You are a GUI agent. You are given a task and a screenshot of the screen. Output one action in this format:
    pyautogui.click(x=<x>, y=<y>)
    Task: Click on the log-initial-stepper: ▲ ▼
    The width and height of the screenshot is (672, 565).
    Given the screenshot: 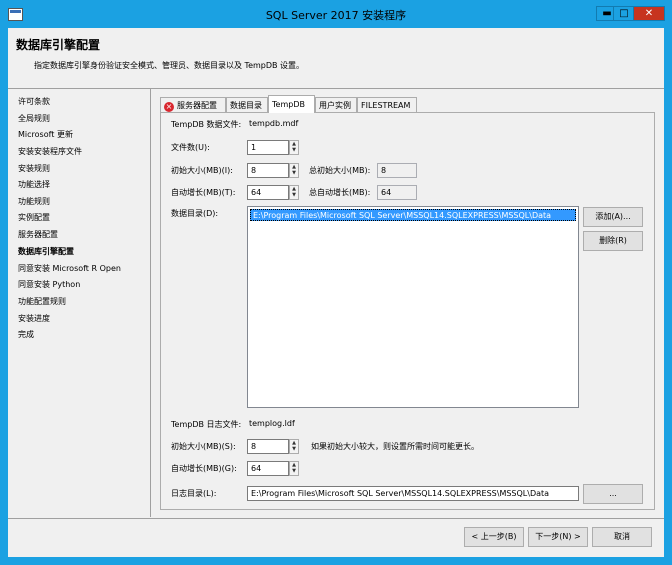 What is the action you would take?
    pyautogui.click(x=294, y=446)
    